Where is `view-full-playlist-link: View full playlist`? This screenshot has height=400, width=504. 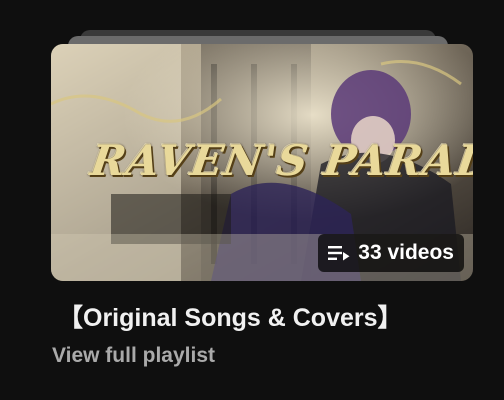
view-full-playlist-link: View full playlist is located at coordinates (133, 356).